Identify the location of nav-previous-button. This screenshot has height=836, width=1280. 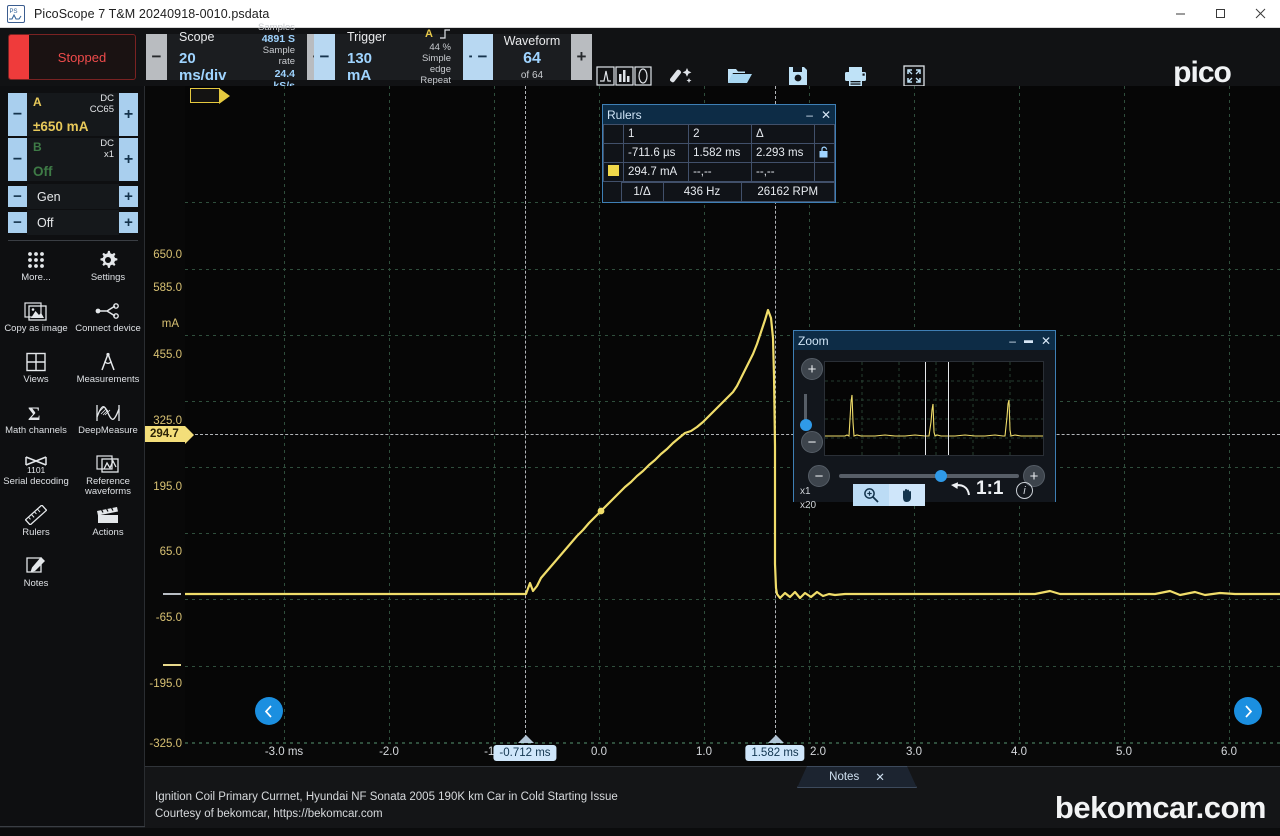
(269, 711).